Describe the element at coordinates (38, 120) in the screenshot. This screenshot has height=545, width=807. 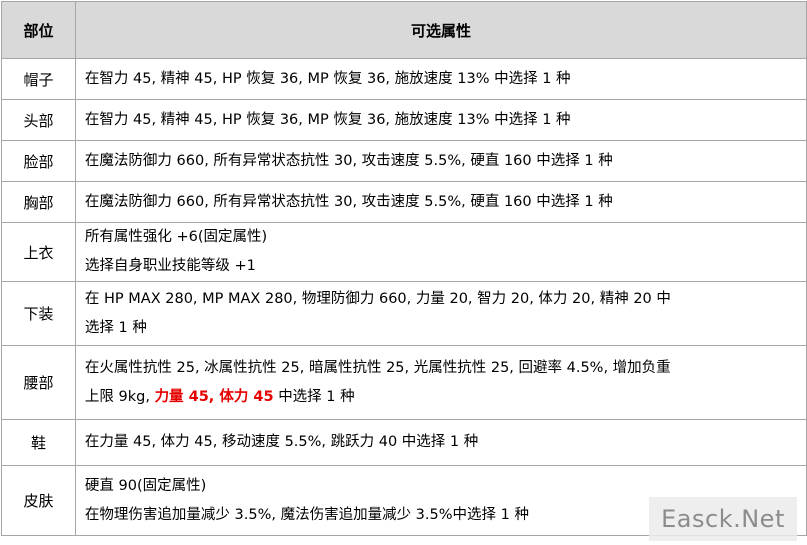
I see `row-part: 头部` at that location.